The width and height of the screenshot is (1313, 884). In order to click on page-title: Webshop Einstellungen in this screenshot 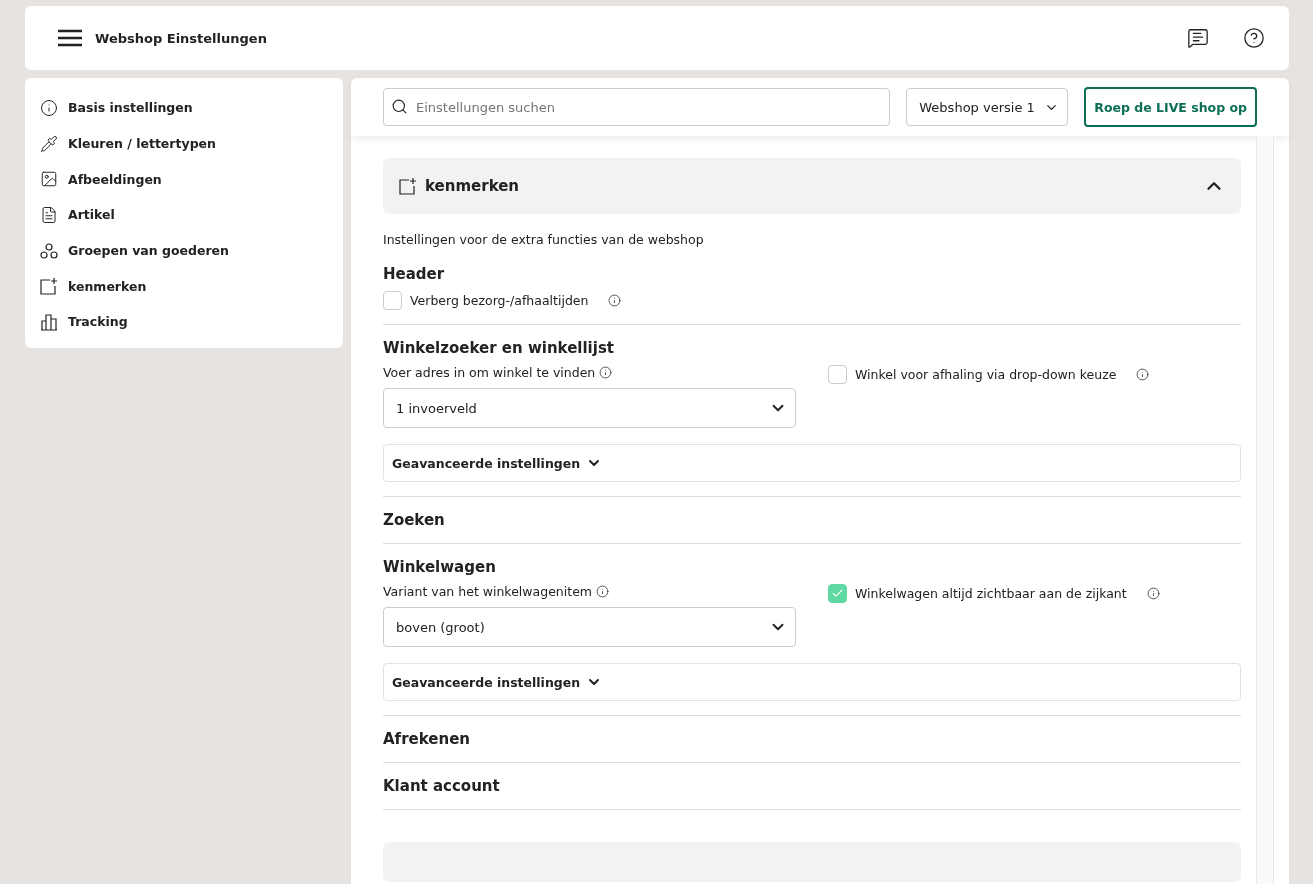, I will do `click(181, 38)`.